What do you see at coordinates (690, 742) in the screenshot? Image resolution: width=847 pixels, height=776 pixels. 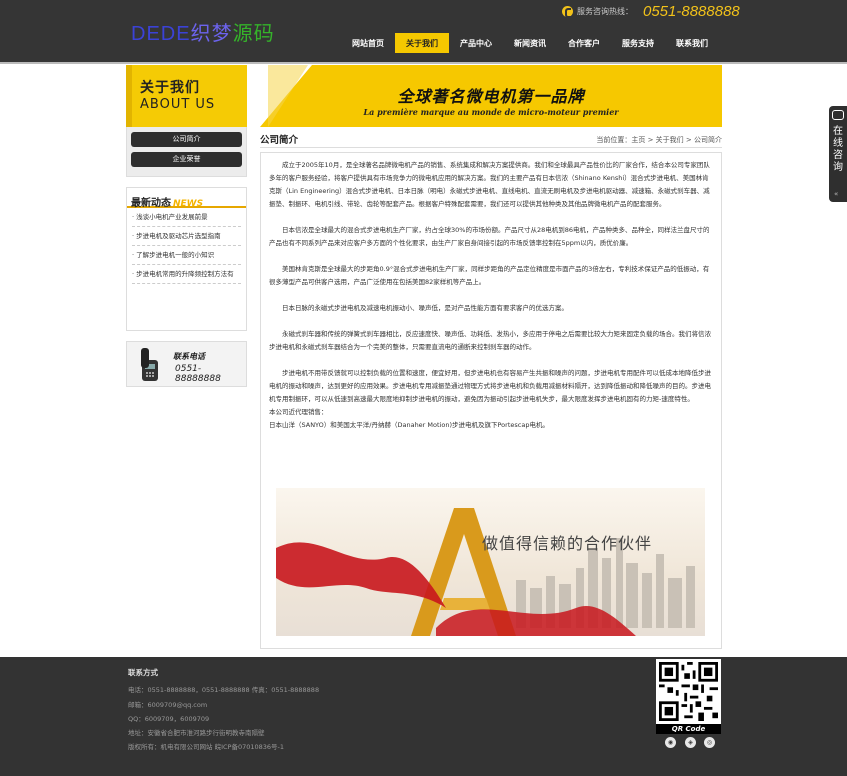 I see `weibo-icon: ◈` at bounding box center [690, 742].